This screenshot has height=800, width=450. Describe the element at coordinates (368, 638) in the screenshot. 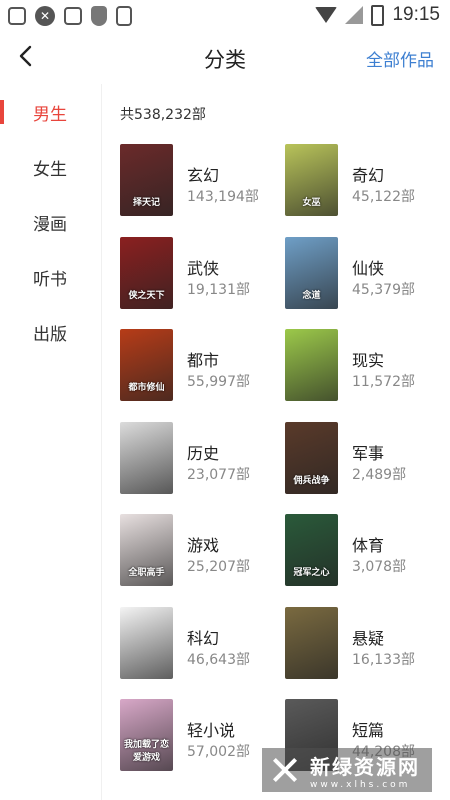

I see `category-name: 悬疑` at that location.